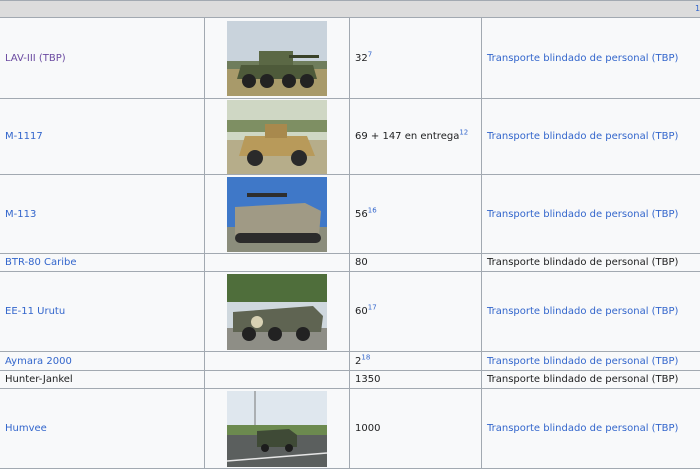 This screenshot has height=469, width=700. Describe the element at coordinates (372, 210) in the screenshot. I see `reference-link: 16` at that location.